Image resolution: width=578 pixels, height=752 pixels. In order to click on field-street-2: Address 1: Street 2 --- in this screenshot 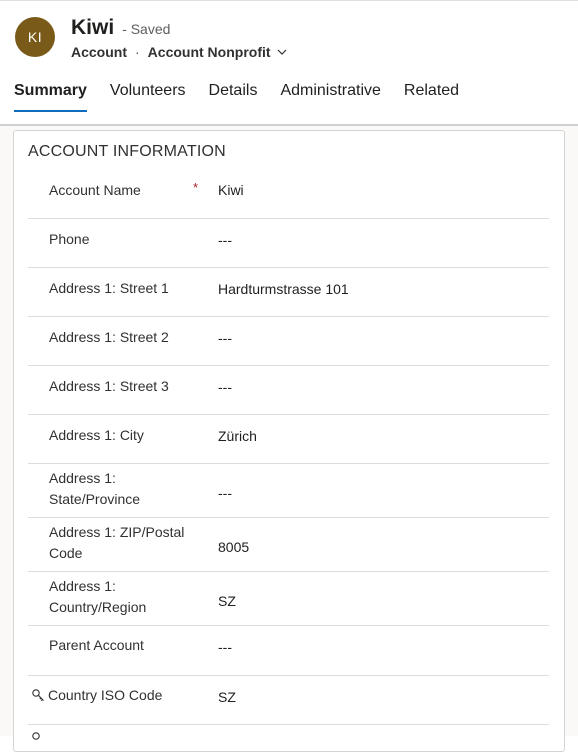, I will do `click(288, 341)`.